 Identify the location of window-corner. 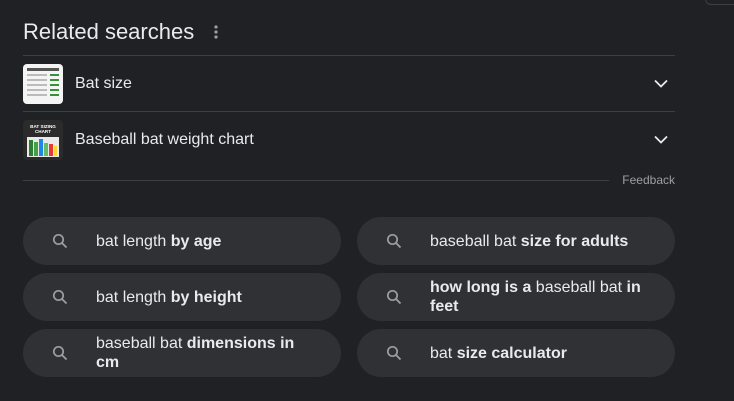
(719, 2).